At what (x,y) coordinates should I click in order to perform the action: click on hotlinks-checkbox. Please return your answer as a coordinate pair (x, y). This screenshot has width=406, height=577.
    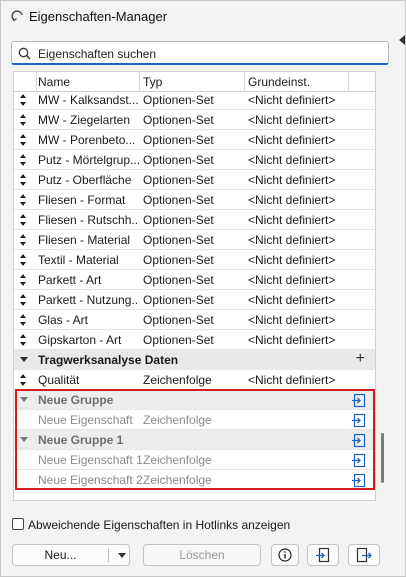
    Looking at the image, I should click on (18, 524).